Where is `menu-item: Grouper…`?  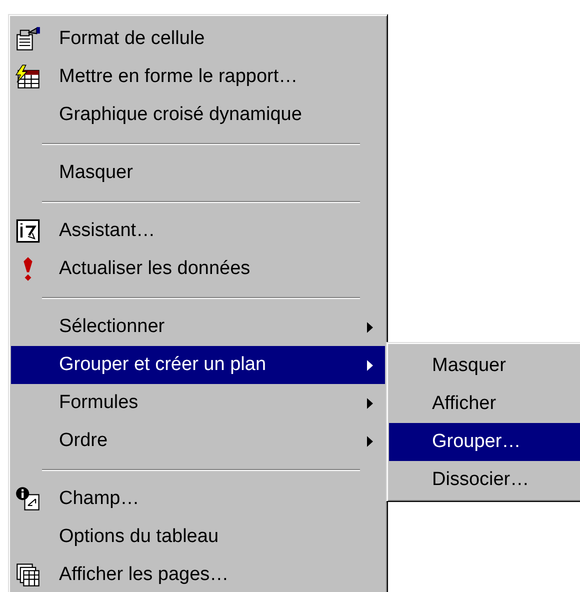
menu-item: Grouper… is located at coordinates (484, 442).